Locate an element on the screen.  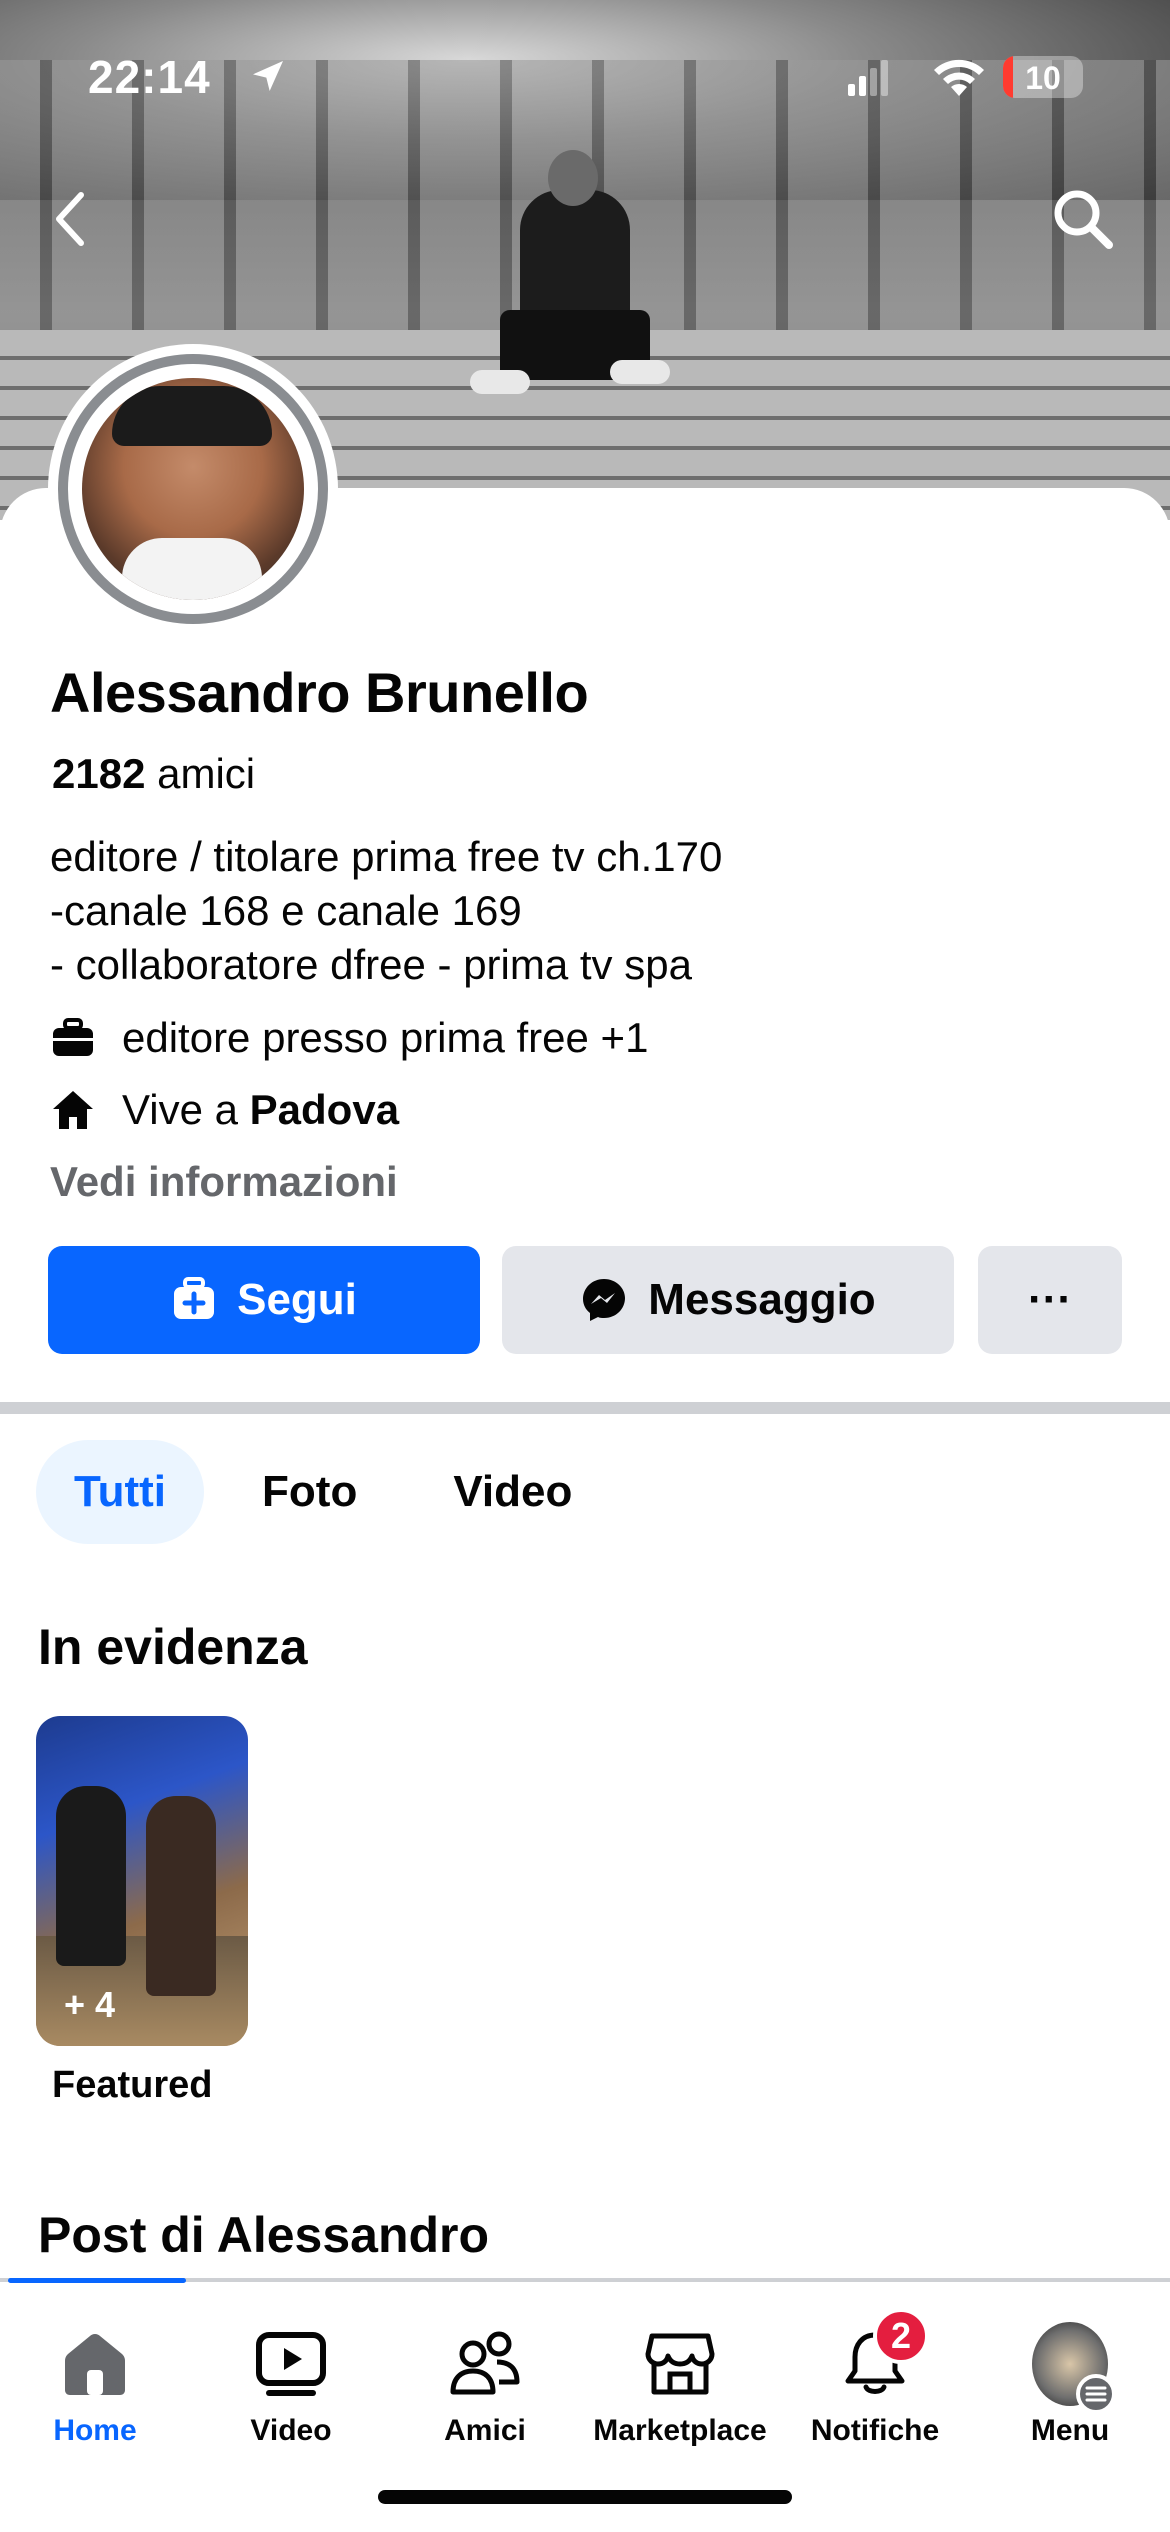
tabbar-home: Home is located at coordinates (95, 2387).